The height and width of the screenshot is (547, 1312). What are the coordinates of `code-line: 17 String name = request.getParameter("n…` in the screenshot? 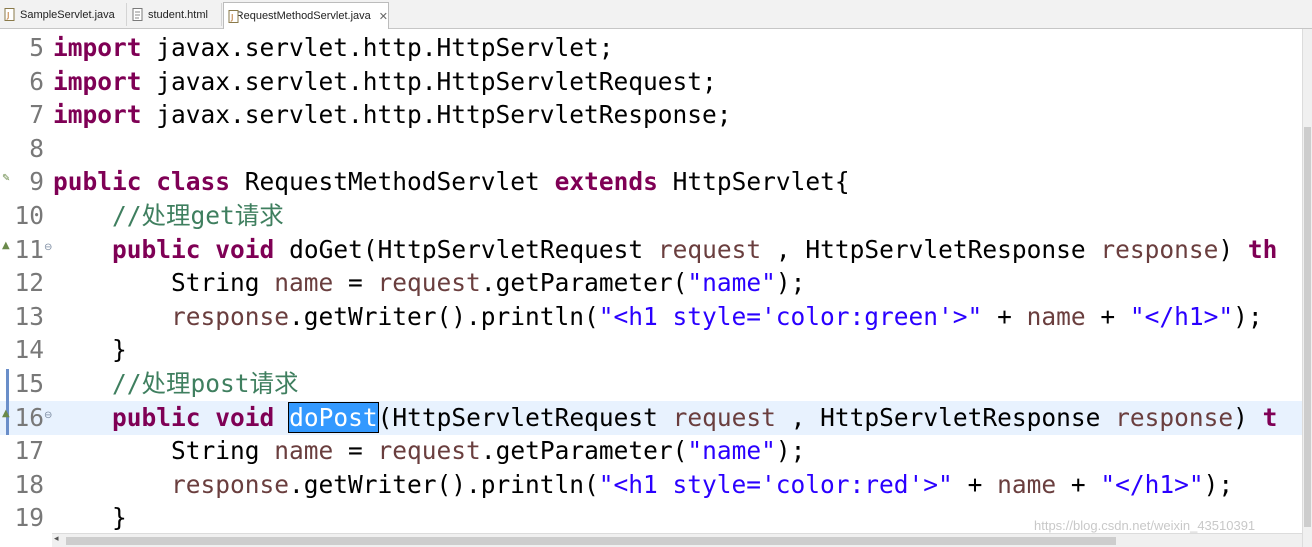 It's located at (651, 451).